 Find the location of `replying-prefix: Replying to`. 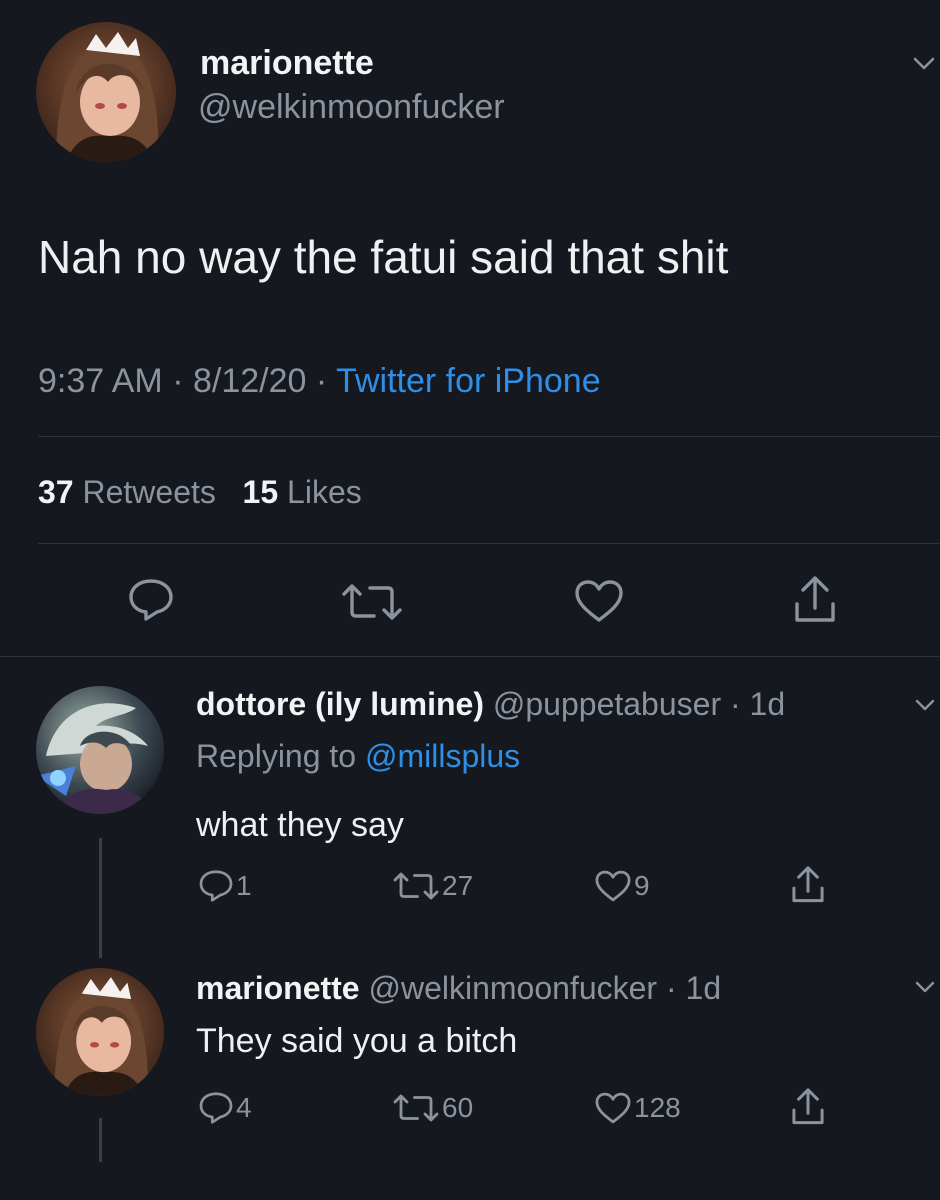

replying-prefix: Replying to is located at coordinates (276, 756).